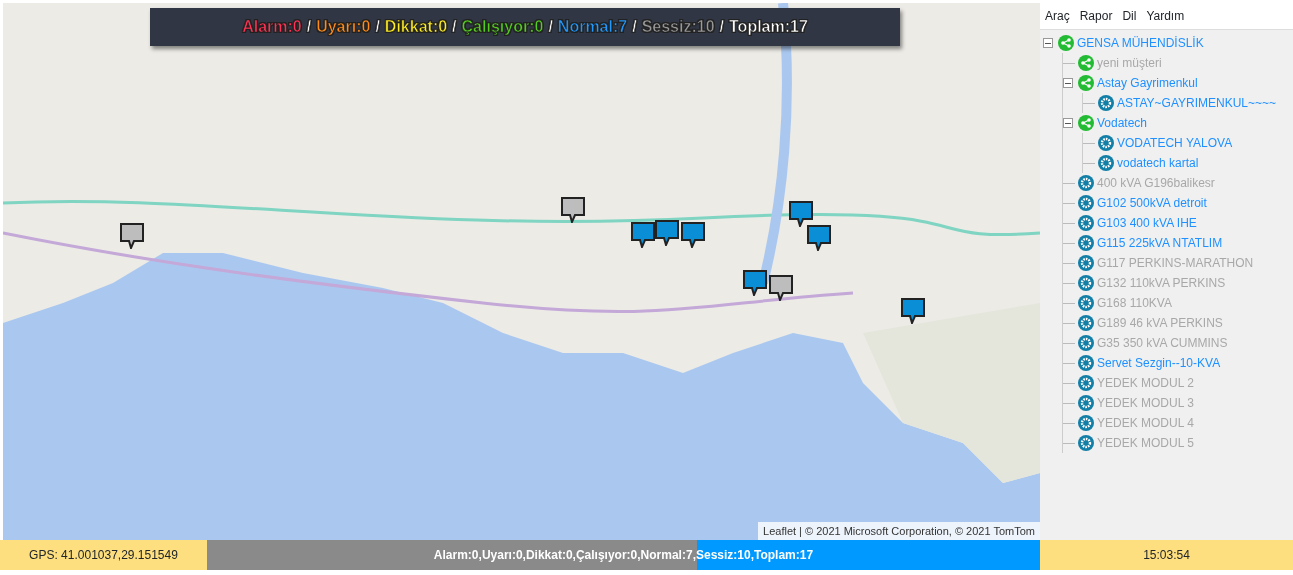  I want to click on tree-item: 400 kVA G196balikesr, so click(1156, 183).